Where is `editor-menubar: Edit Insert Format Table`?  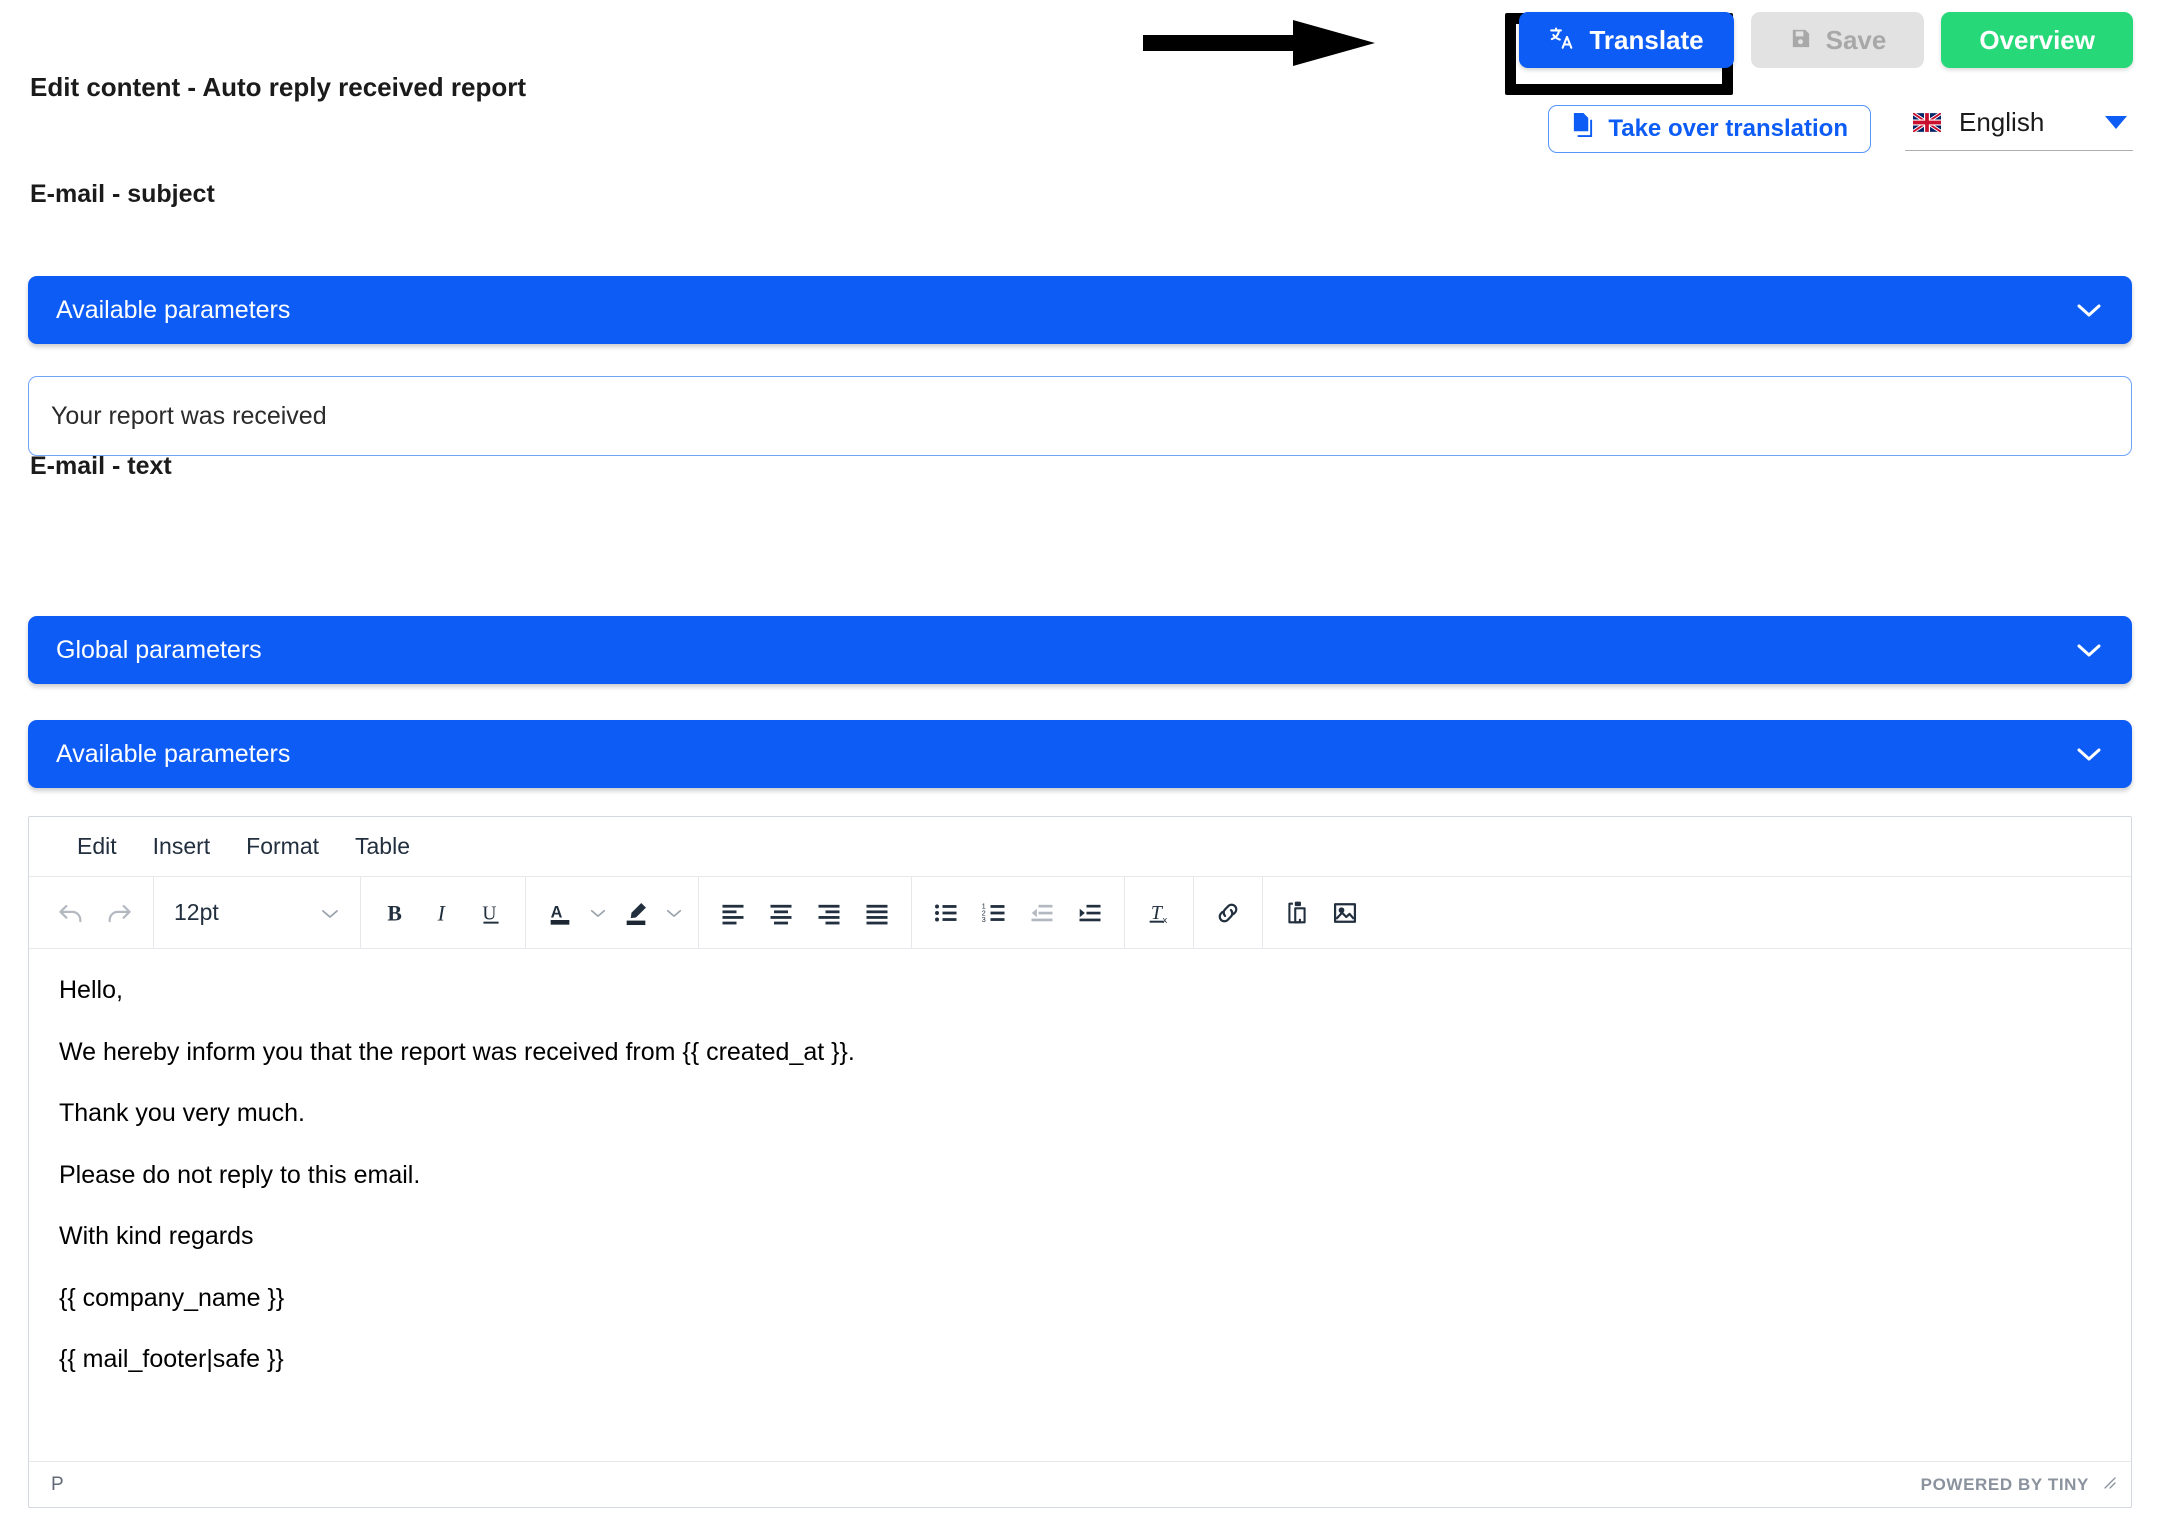
editor-menubar: Edit Insert Format Table is located at coordinates (1080, 847).